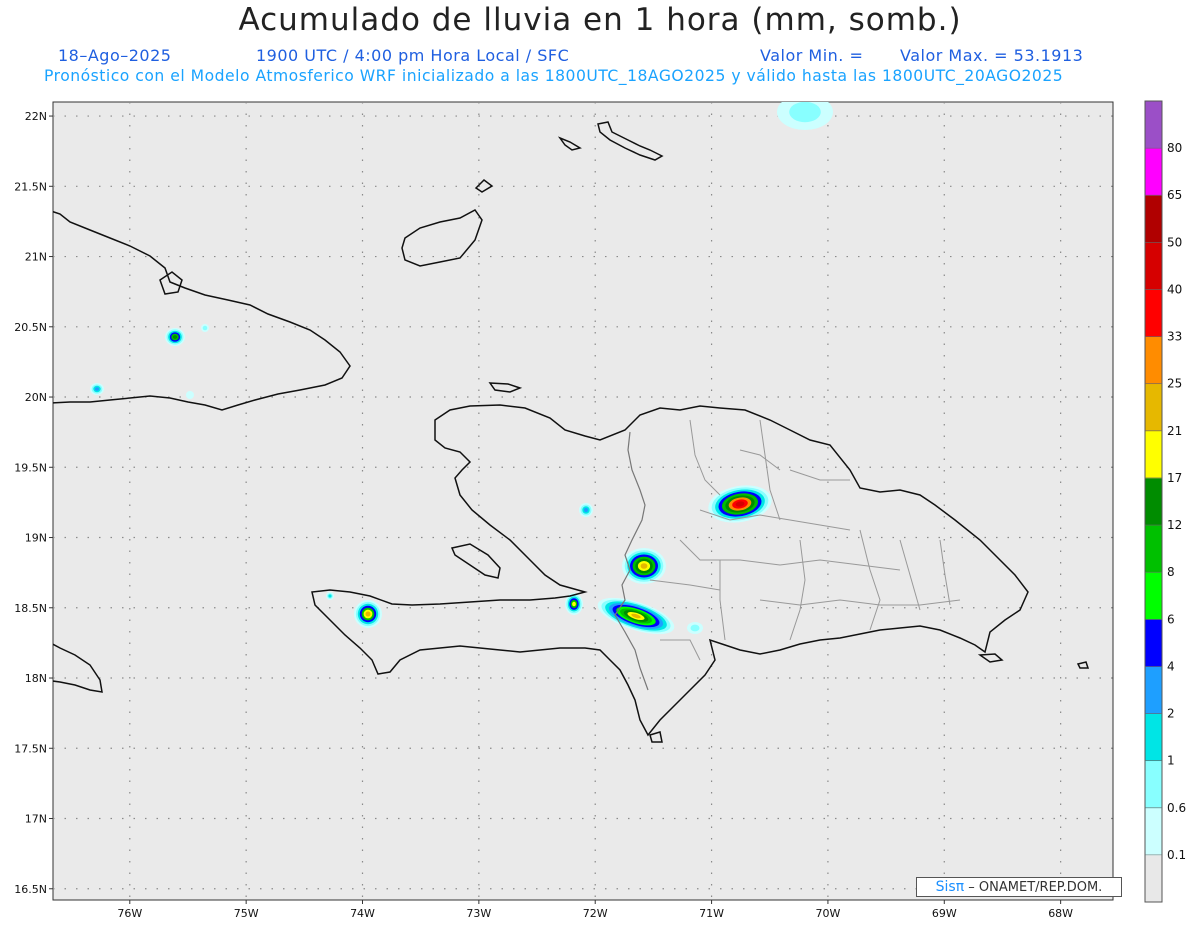 The width and height of the screenshot is (1200, 927). Describe the element at coordinates (950, 887) in the screenshot. I see `sispi-logo: Sisπ` at that location.